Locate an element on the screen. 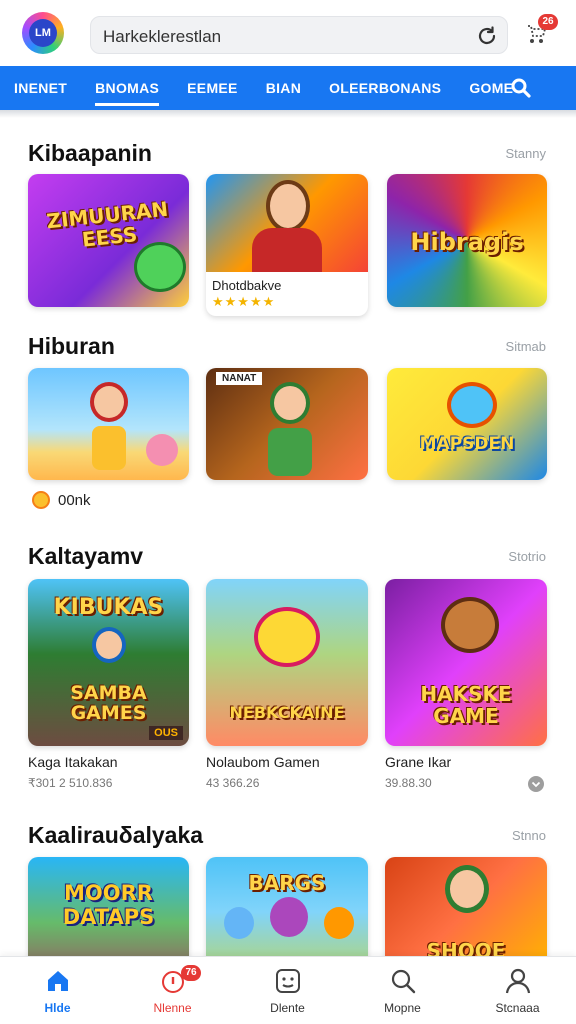  game-art-title: KIBUKAS is located at coordinates (108, 607).